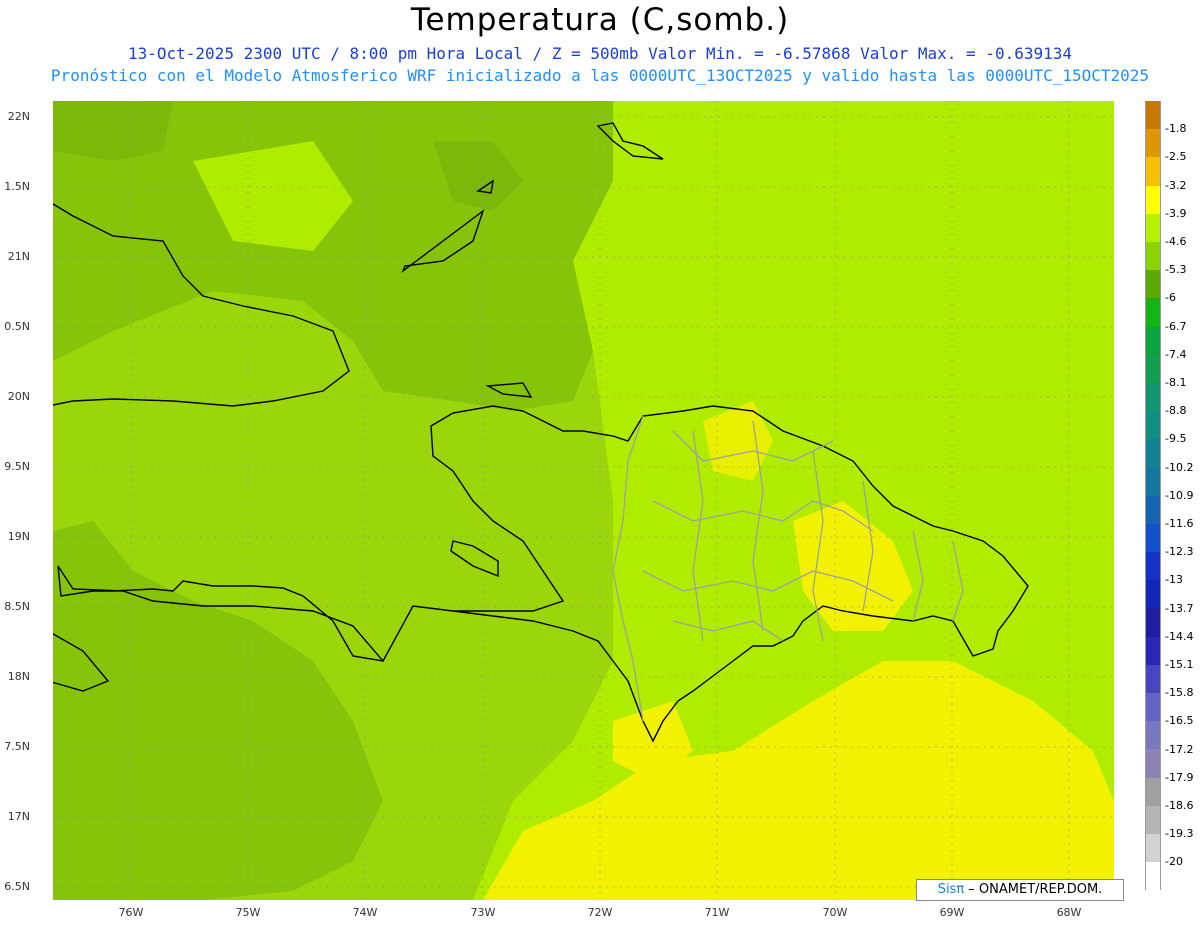  I want to click on lat-label: 18N, so click(18, 676).